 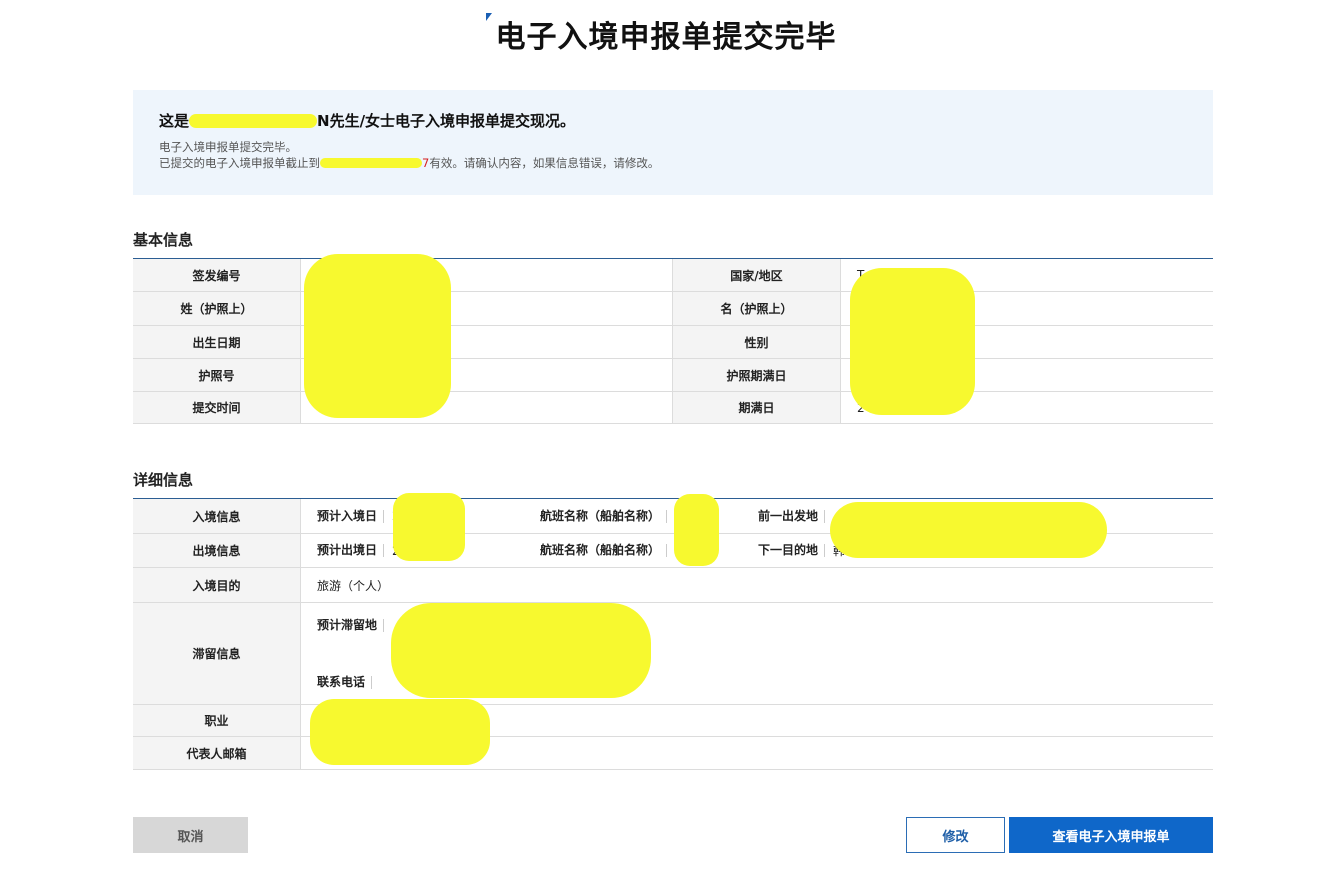 What do you see at coordinates (604, 516) in the screenshot?
I see `entry-flight-label: 航班名称（船舶名称）` at bounding box center [604, 516].